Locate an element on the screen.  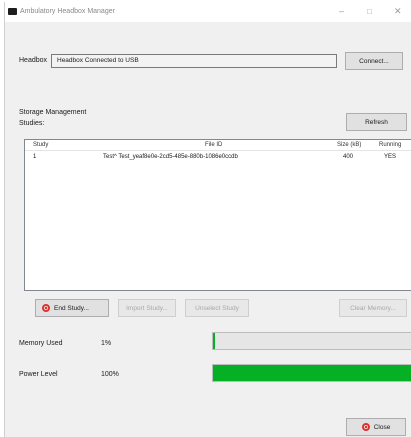
header-divider is located at coordinates (218, 150).